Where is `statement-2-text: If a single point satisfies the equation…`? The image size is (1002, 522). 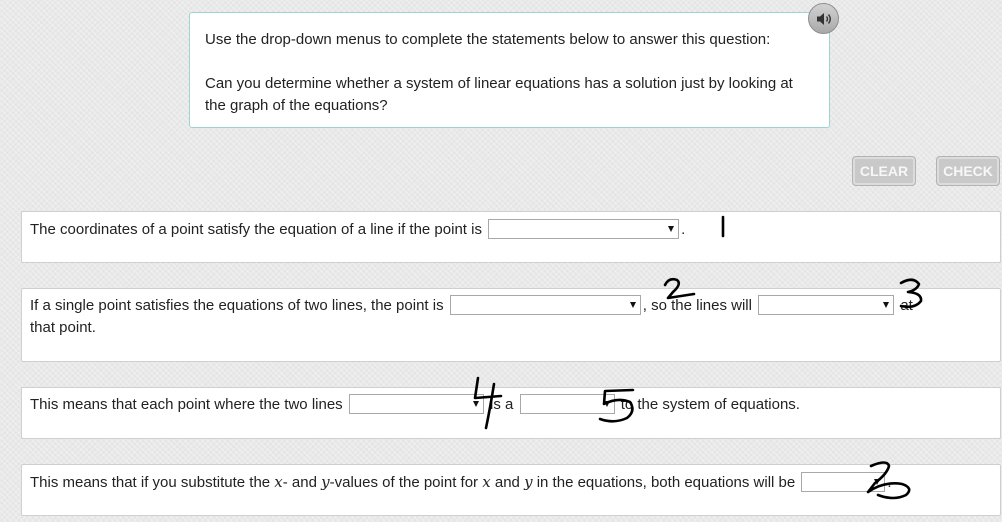 statement-2-text: If a single point satisfies the equation… is located at coordinates (237, 305).